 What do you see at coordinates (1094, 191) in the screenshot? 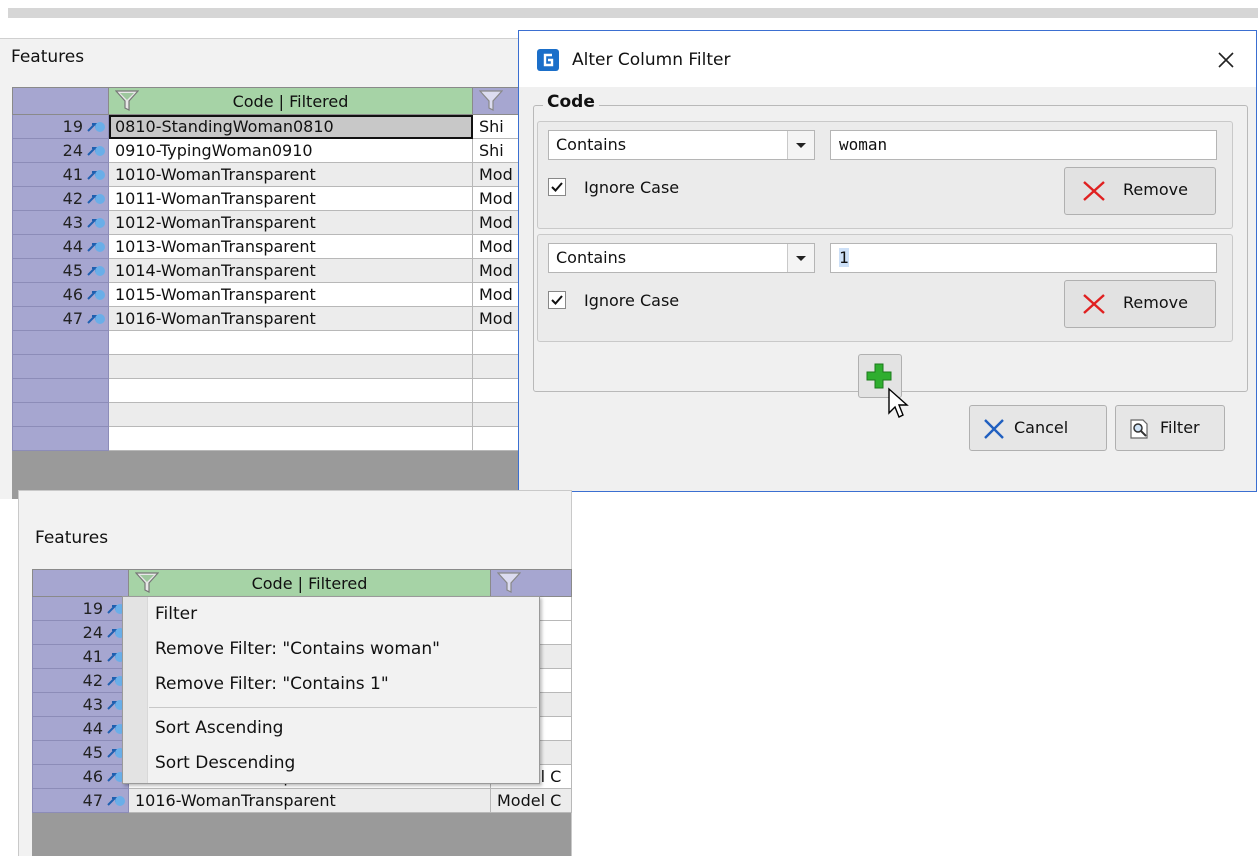
I see `remove-x-icon` at bounding box center [1094, 191].